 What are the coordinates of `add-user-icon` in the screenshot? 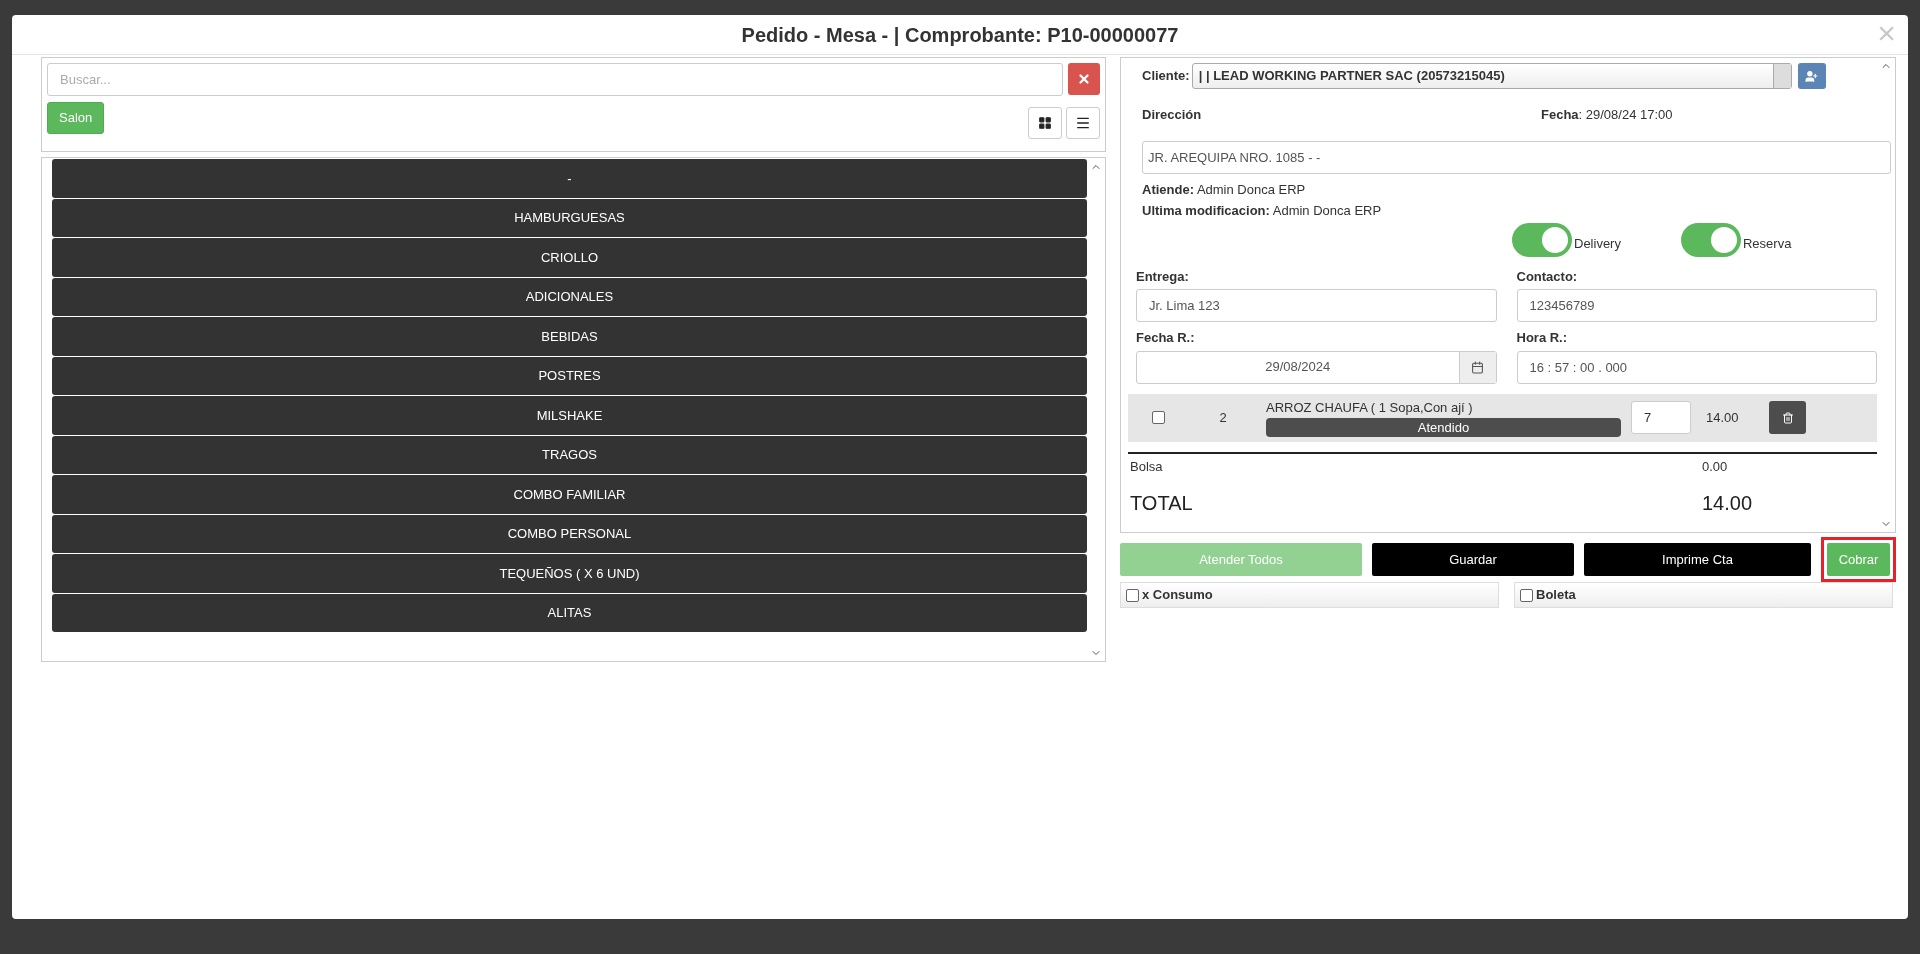 It's located at (1812, 76).